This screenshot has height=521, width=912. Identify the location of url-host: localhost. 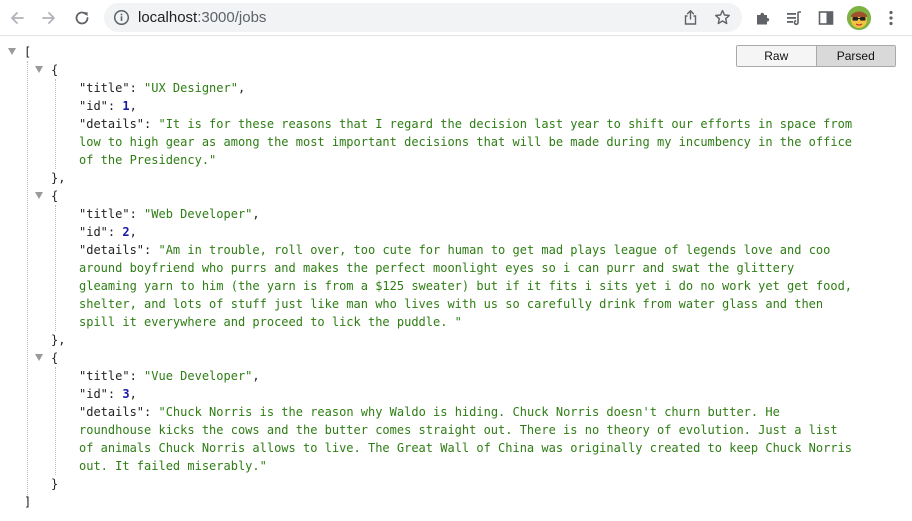
(168, 17).